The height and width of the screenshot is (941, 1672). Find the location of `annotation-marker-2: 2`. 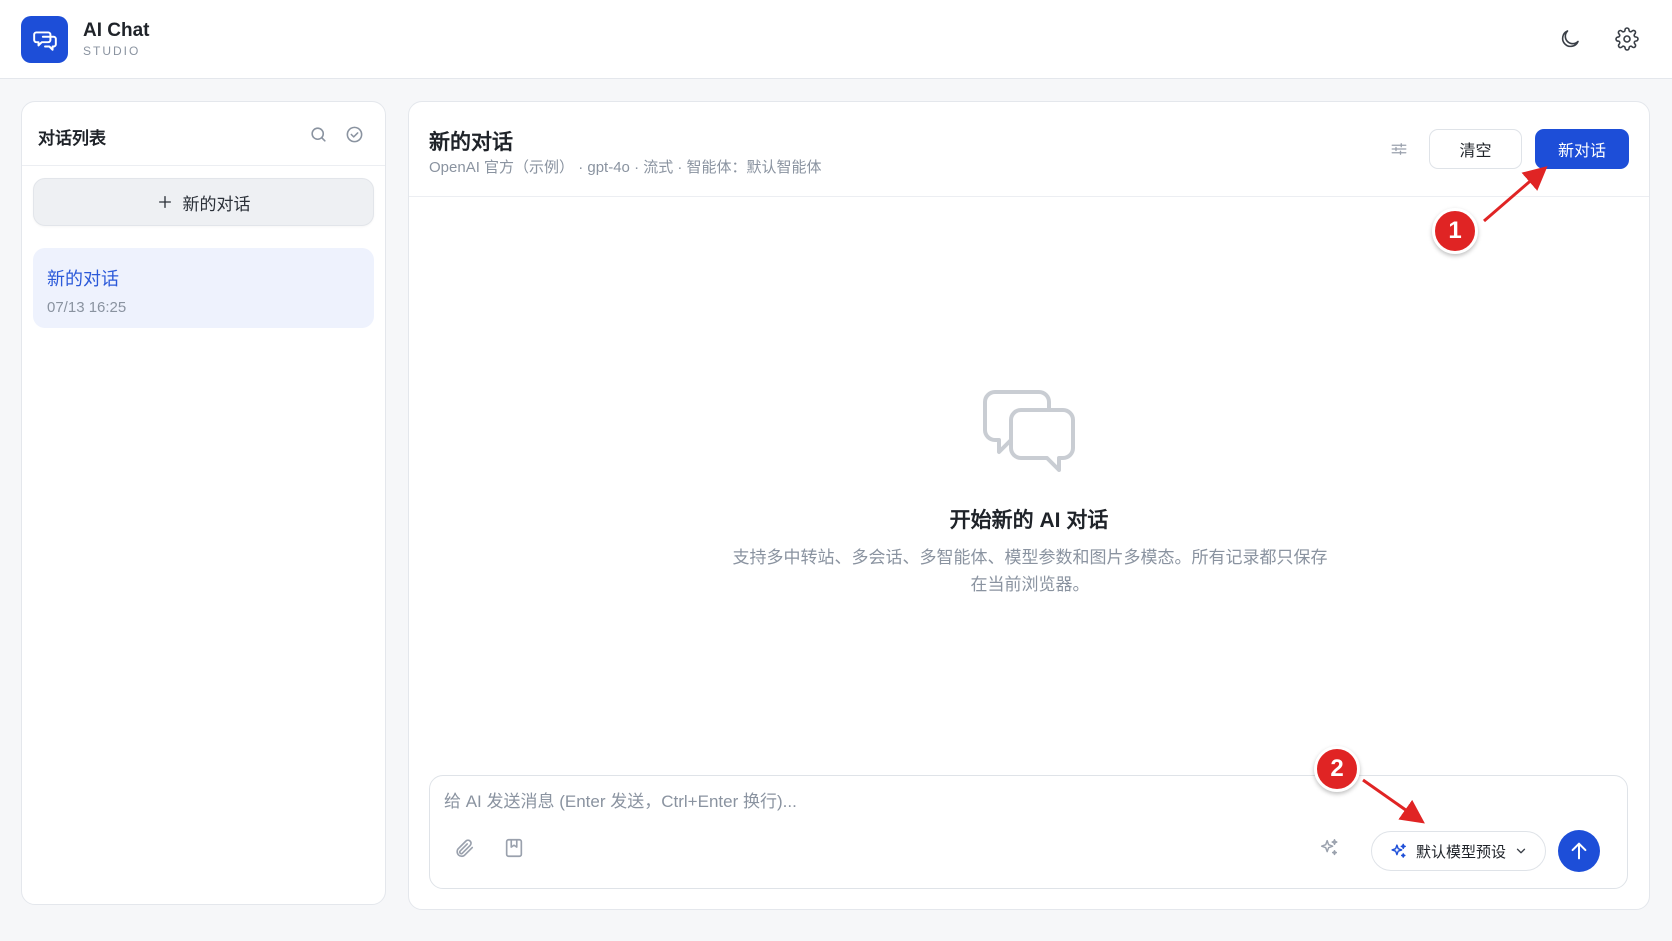

annotation-marker-2: 2 is located at coordinates (1337, 769).